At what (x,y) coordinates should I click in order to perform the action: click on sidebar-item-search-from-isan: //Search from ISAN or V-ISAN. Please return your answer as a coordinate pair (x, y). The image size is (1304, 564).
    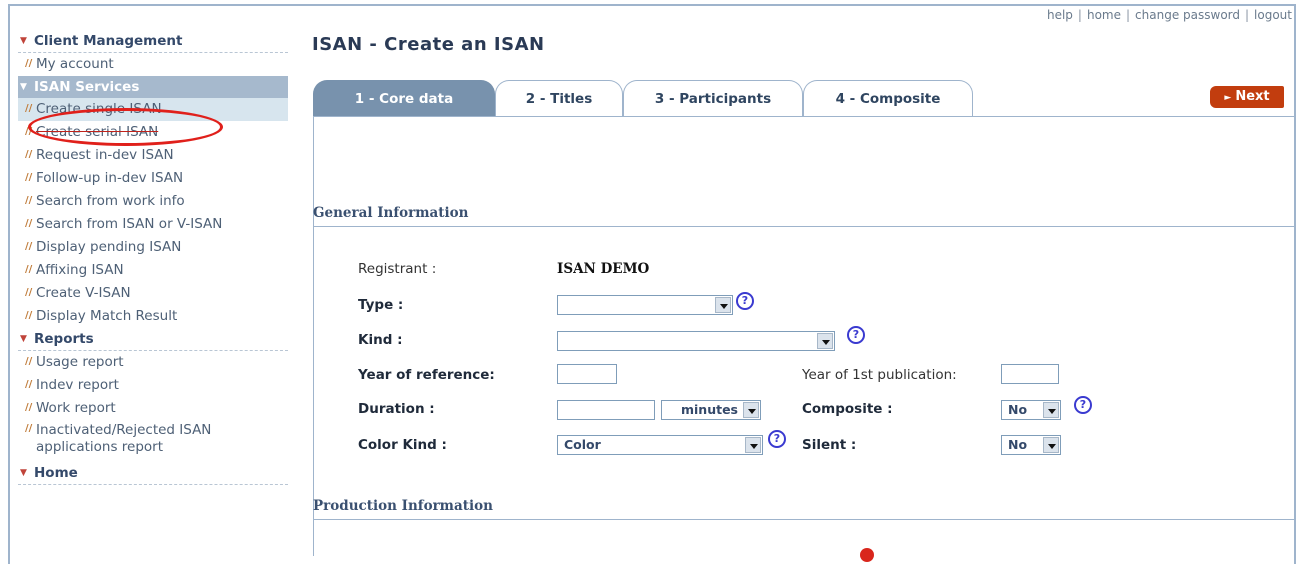
    Looking at the image, I should click on (153, 224).